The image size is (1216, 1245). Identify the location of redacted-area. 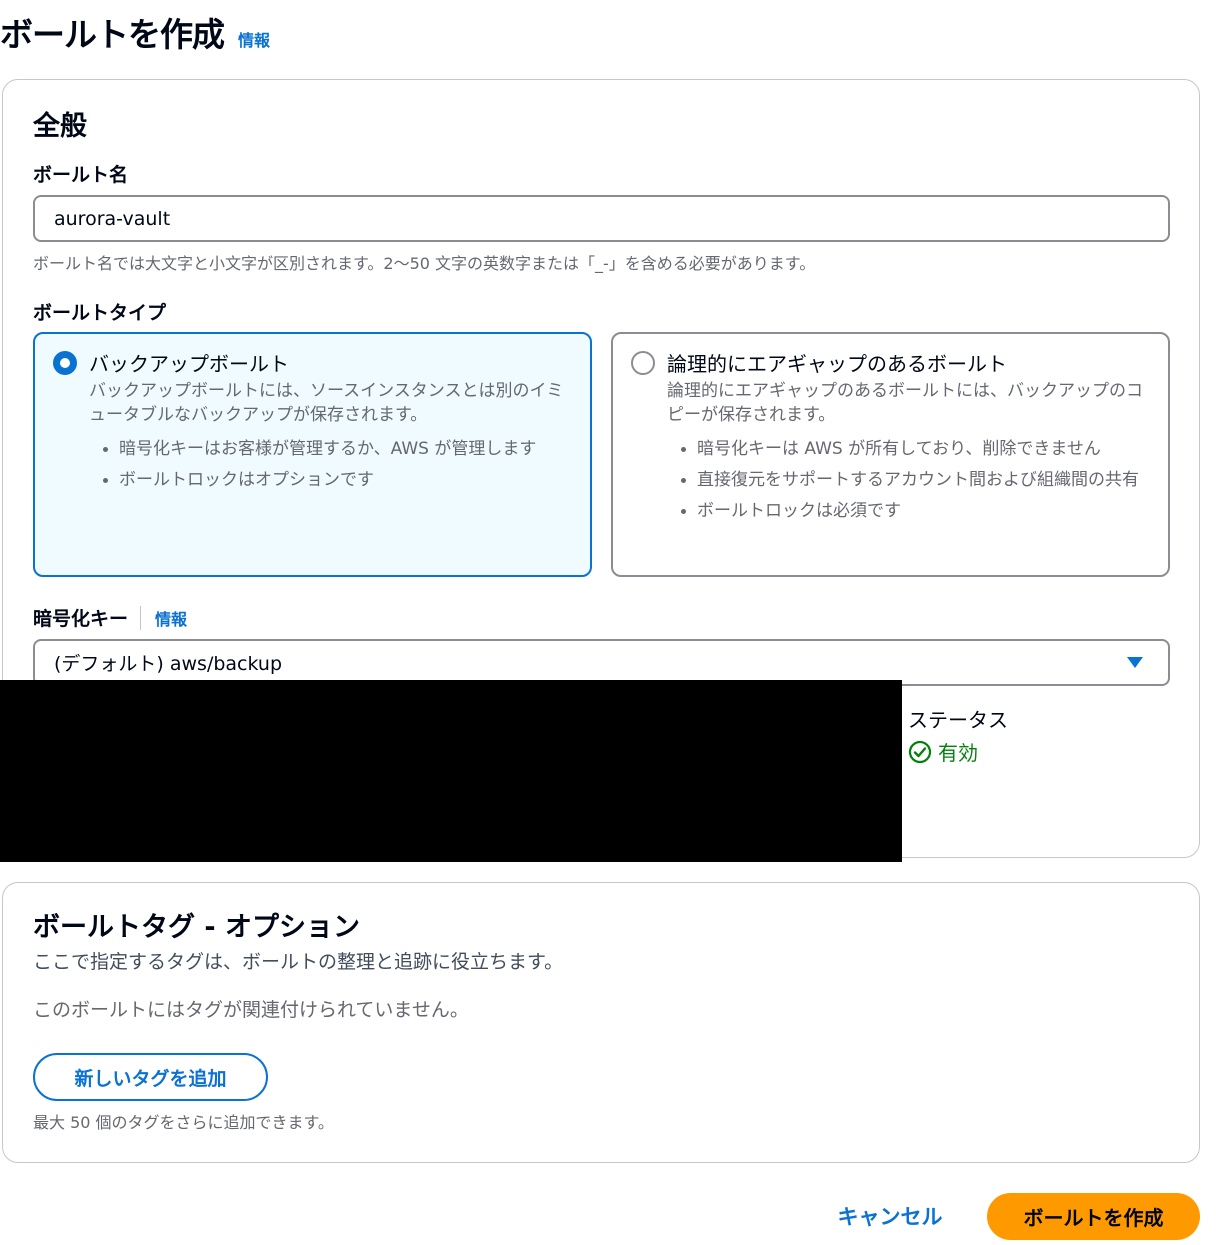
(451, 771).